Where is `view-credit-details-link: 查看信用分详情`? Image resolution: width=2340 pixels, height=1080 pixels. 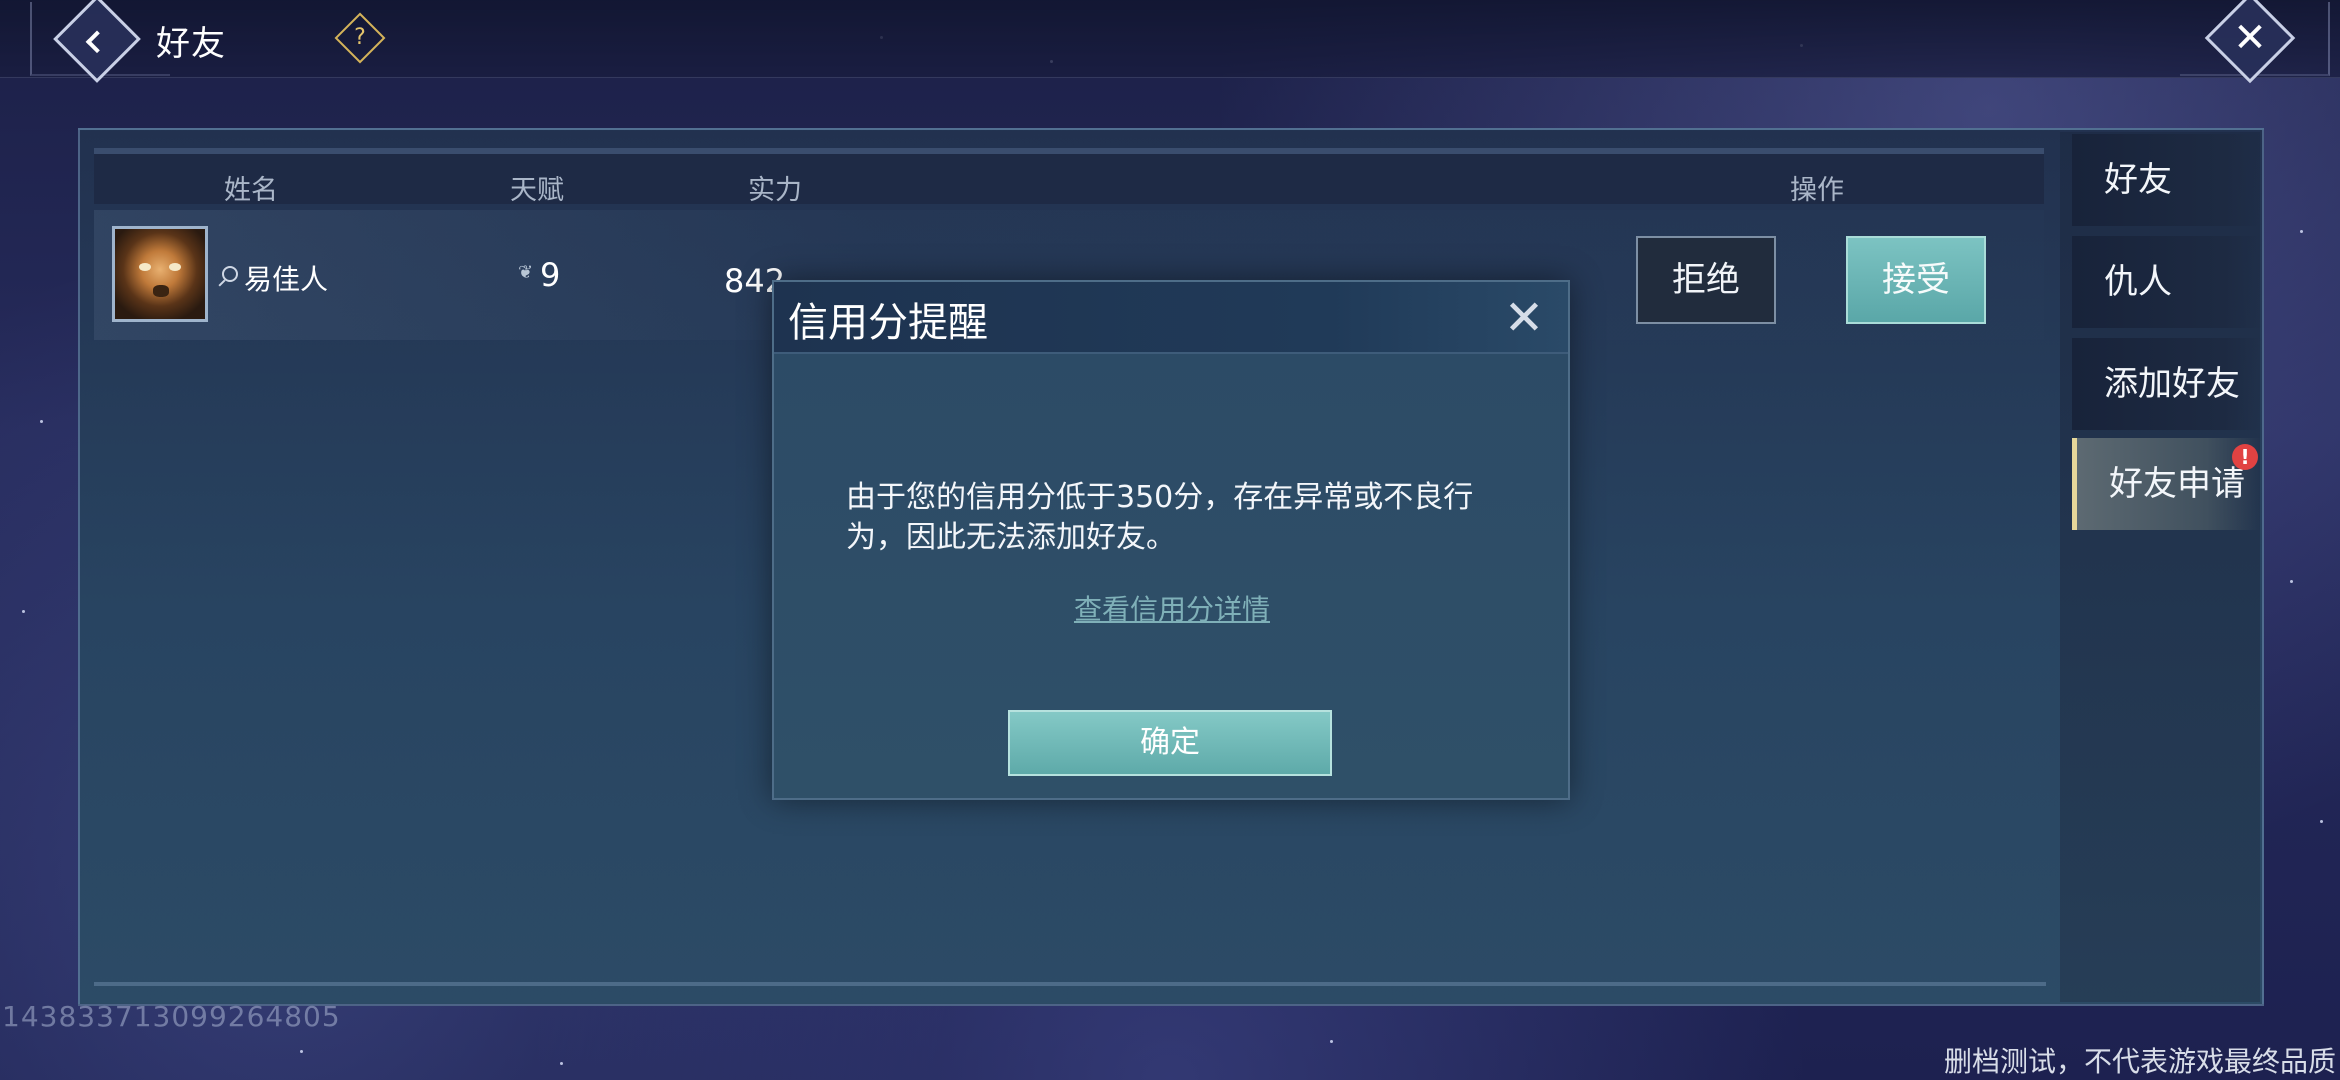 view-credit-details-link: 查看信用分详情 is located at coordinates (1172, 608).